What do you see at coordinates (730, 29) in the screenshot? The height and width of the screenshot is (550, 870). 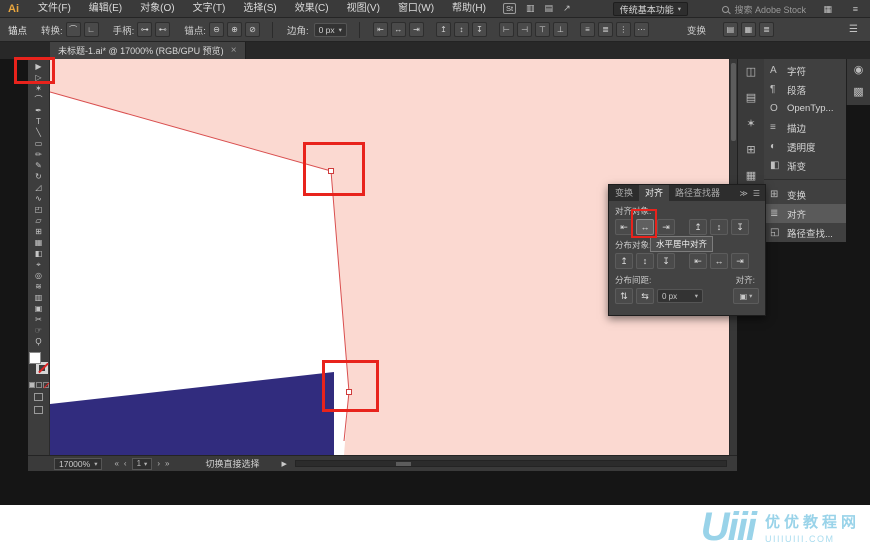 I see `controlbar-option-button: ▤` at bounding box center [730, 29].